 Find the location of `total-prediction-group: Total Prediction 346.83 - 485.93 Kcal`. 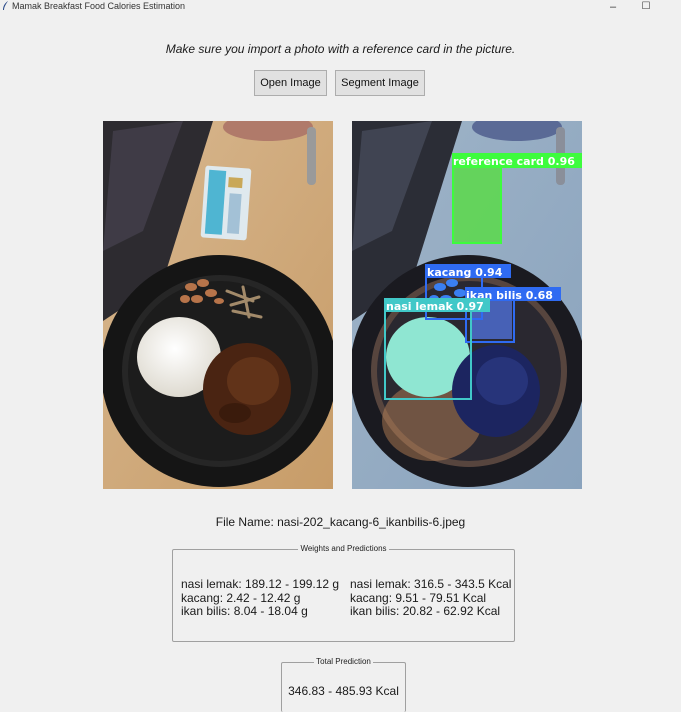

total-prediction-group: Total Prediction 346.83 - 485.93 Kcal is located at coordinates (343, 684).